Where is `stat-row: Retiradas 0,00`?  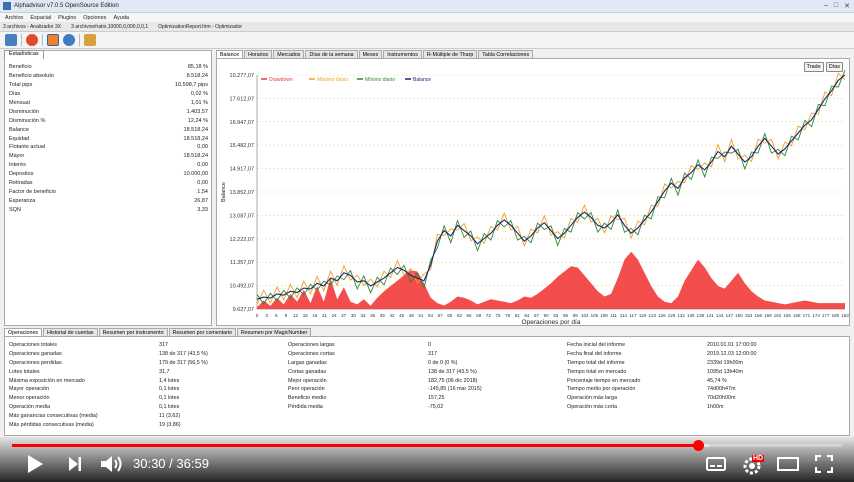 stat-row: Retiradas 0,00 is located at coordinates (108, 183).